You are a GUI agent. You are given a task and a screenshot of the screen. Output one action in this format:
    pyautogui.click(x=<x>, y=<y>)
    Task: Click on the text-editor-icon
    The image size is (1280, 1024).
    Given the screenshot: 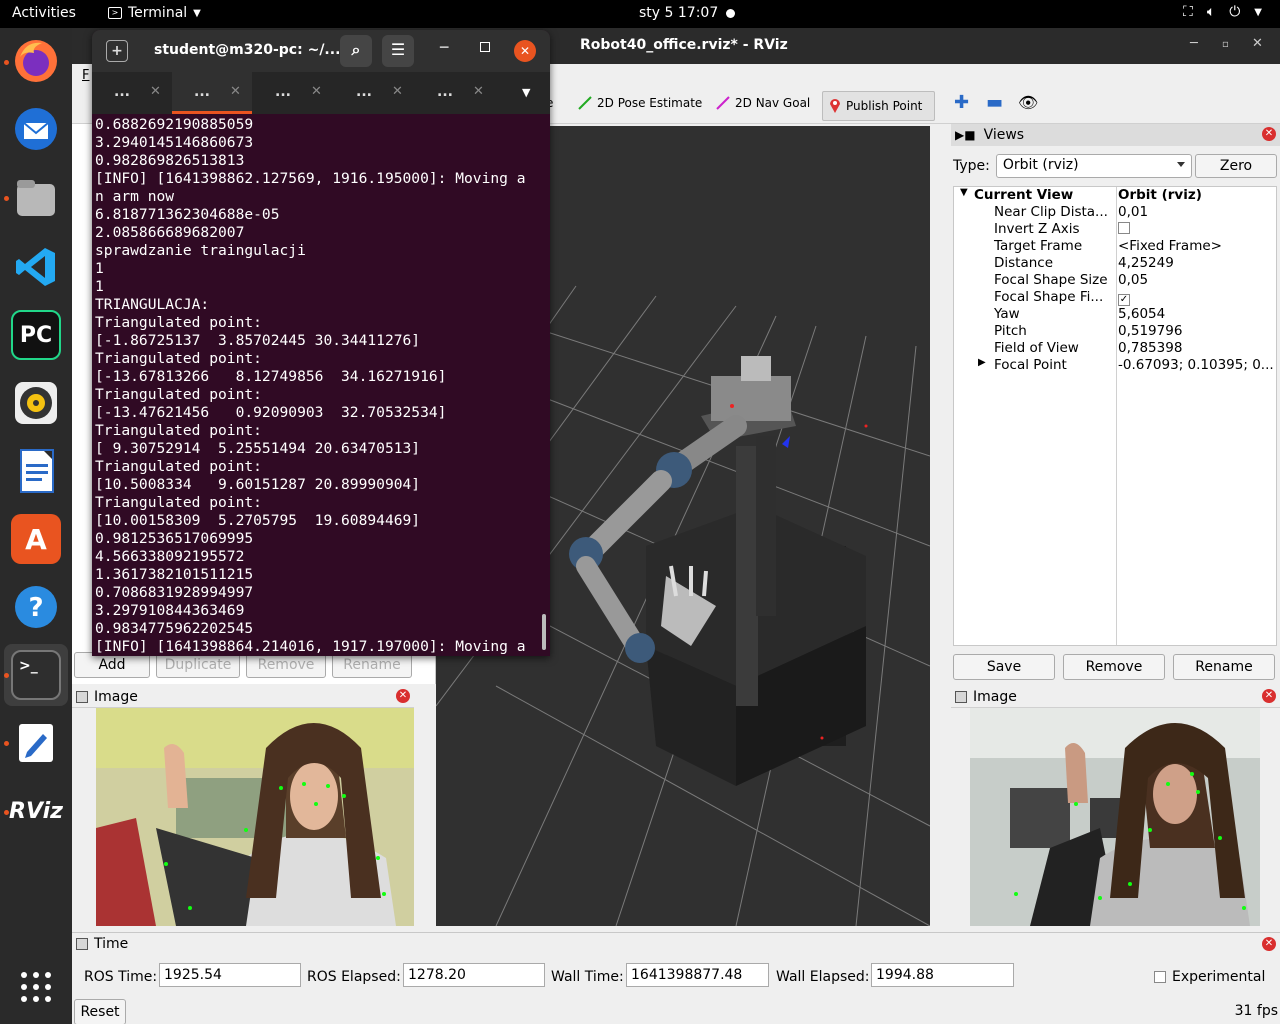 What is the action you would take?
    pyautogui.click(x=36, y=743)
    